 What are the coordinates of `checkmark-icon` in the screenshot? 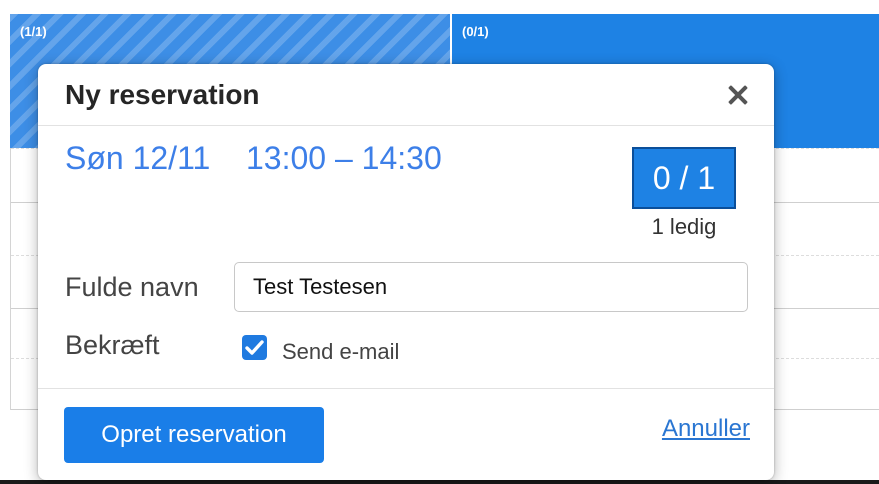 It's located at (254, 347).